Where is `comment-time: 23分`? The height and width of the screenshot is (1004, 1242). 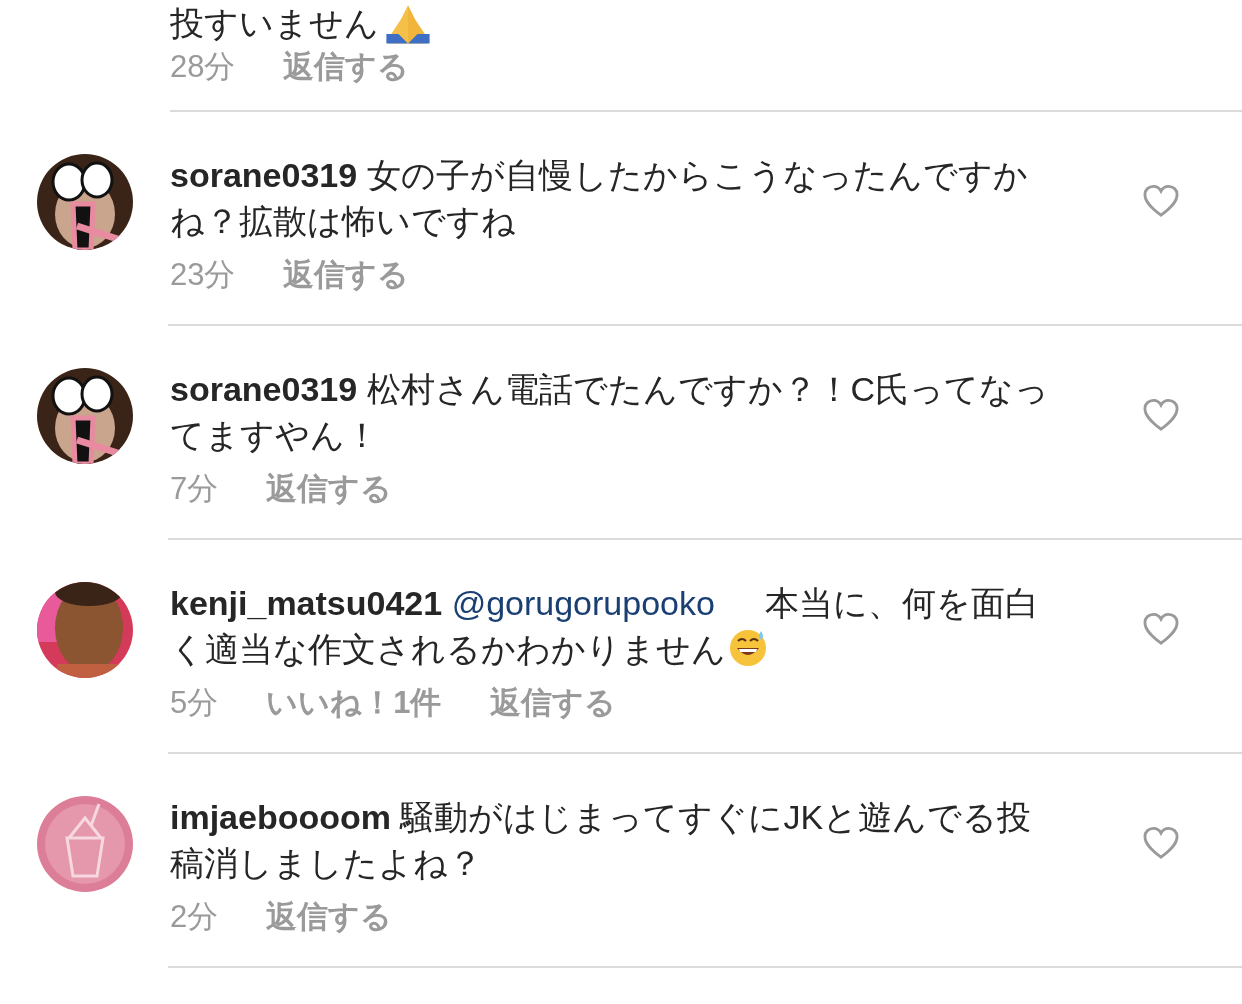 comment-time: 23分 is located at coordinates (203, 275).